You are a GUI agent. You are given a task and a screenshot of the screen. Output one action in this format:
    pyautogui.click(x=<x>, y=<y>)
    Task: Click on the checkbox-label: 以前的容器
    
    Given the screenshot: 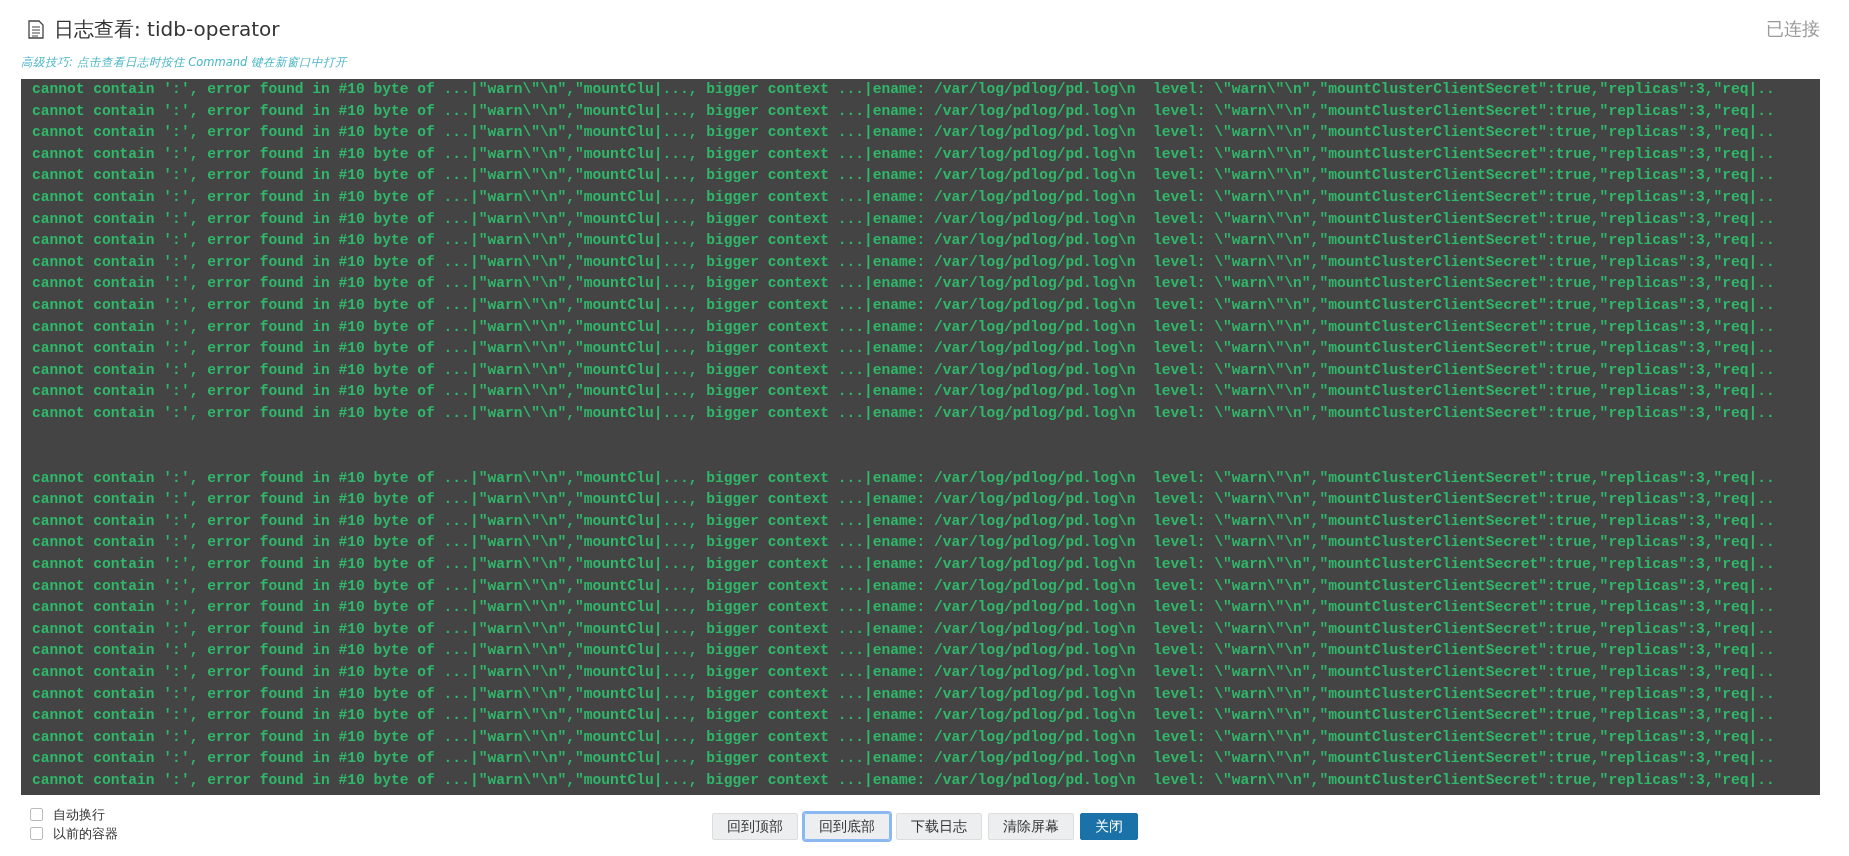 What is the action you would take?
    pyautogui.click(x=85, y=833)
    